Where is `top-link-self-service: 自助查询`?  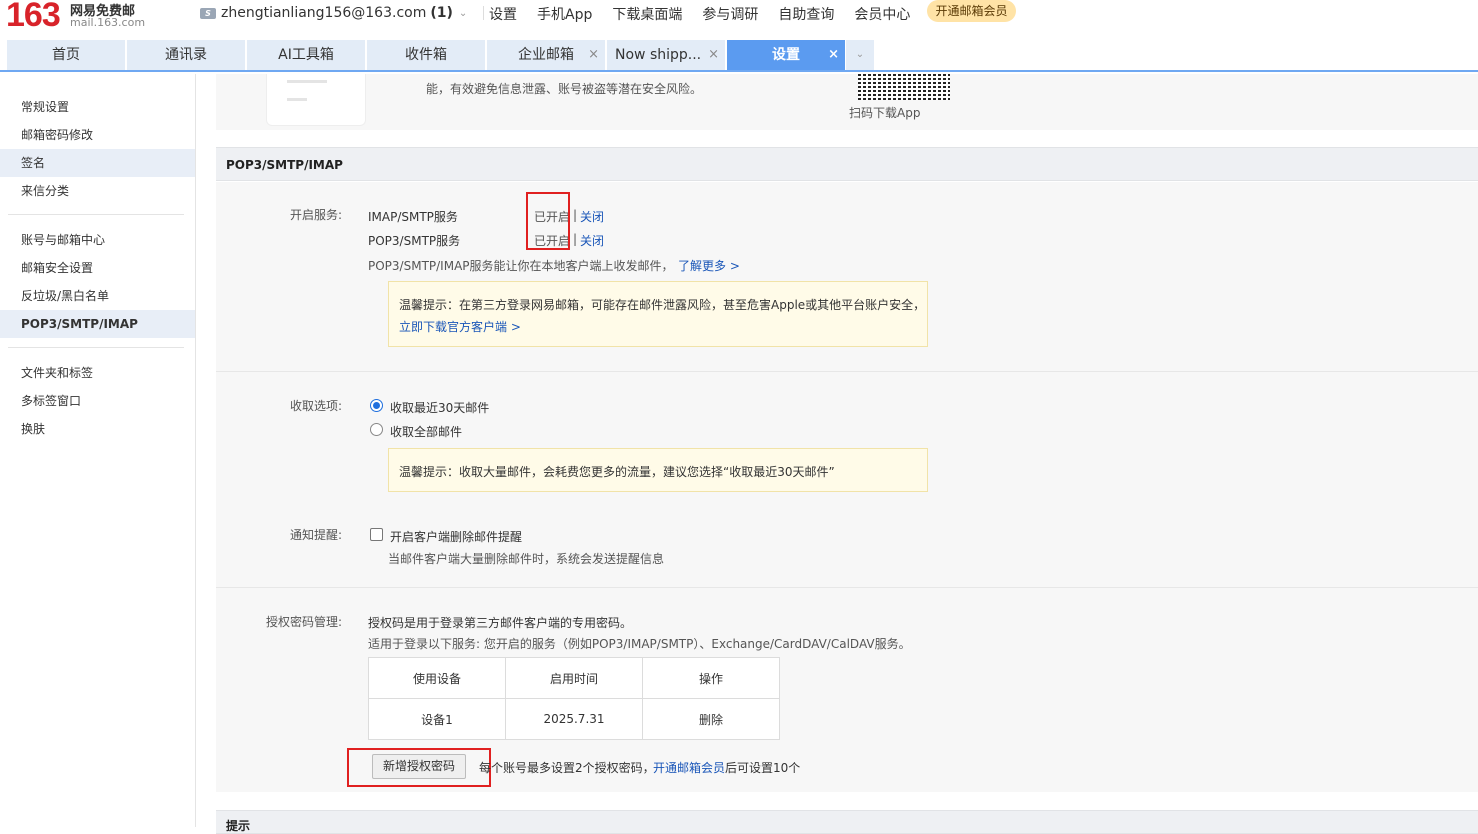 top-link-self-service: 自助查询 is located at coordinates (806, 13).